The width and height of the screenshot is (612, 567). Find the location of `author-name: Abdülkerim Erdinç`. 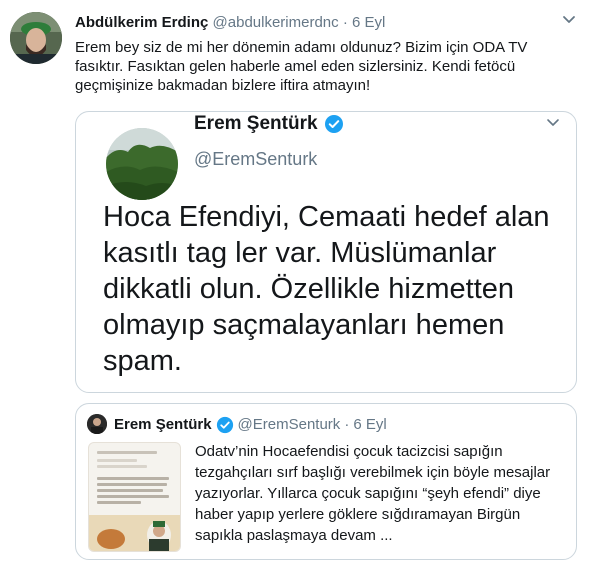

author-name: Abdülkerim Erdinç is located at coordinates (141, 22).